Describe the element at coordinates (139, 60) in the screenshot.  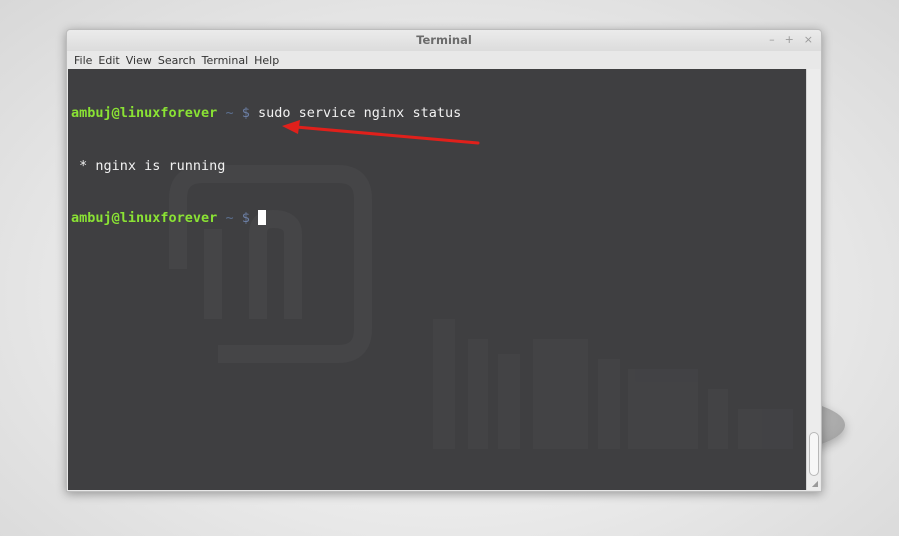
I see `menu-view: View` at that location.